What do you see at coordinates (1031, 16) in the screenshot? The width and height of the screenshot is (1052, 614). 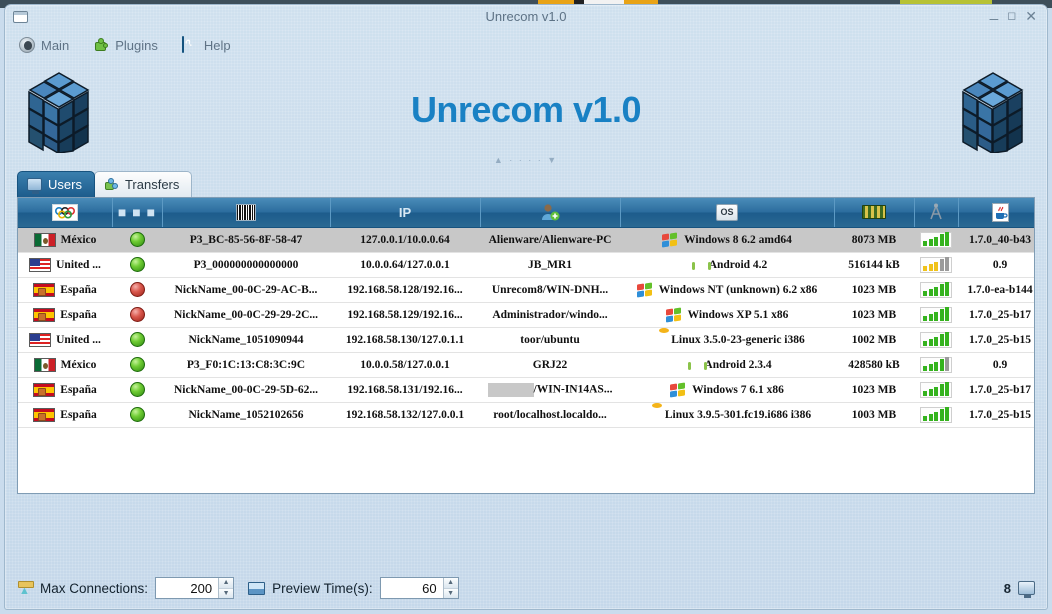 I see `close-button: ✕` at bounding box center [1031, 16].